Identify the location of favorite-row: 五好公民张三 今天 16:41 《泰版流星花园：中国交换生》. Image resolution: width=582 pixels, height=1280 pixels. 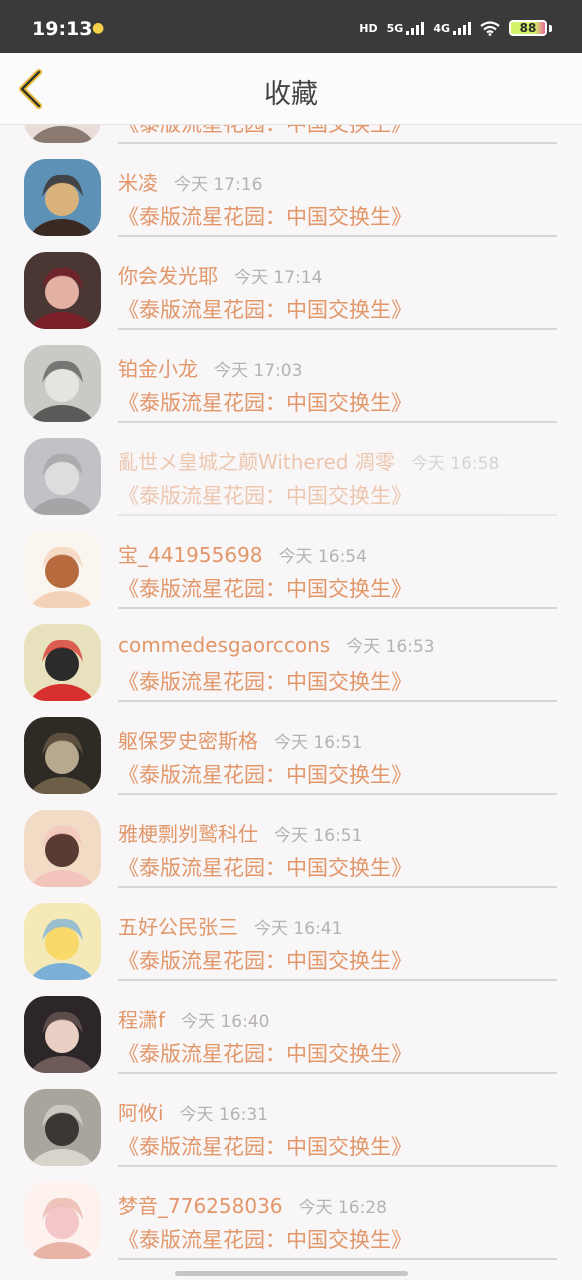
(291, 939).